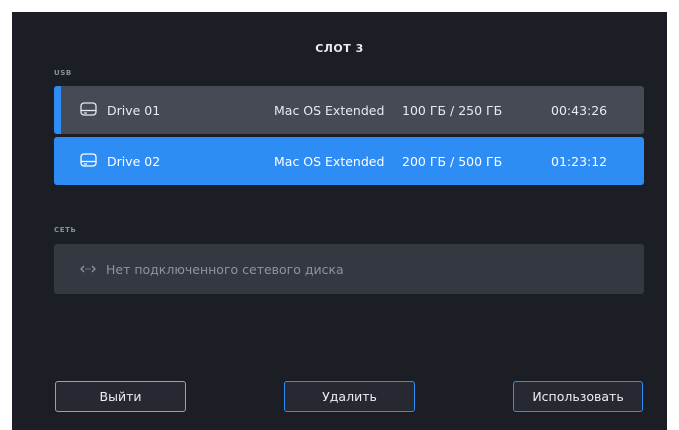 This screenshot has height=430, width=679. What do you see at coordinates (65, 230) in the screenshot?
I see `network-section-label: СЕТЬ` at bounding box center [65, 230].